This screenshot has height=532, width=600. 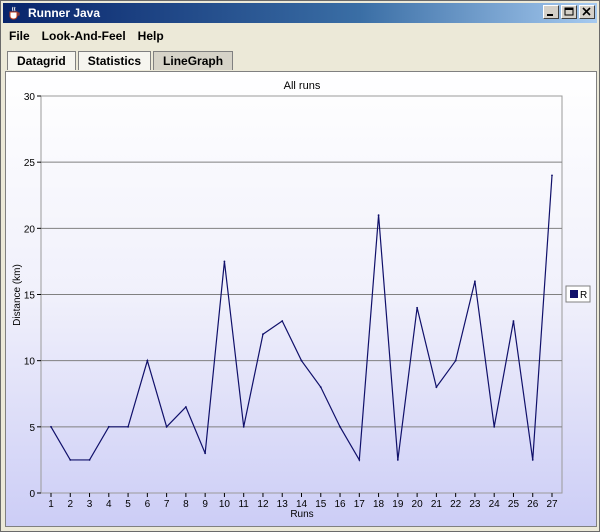 What do you see at coordinates (30, 229) in the screenshot?
I see `y-tick-label: 20` at bounding box center [30, 229].